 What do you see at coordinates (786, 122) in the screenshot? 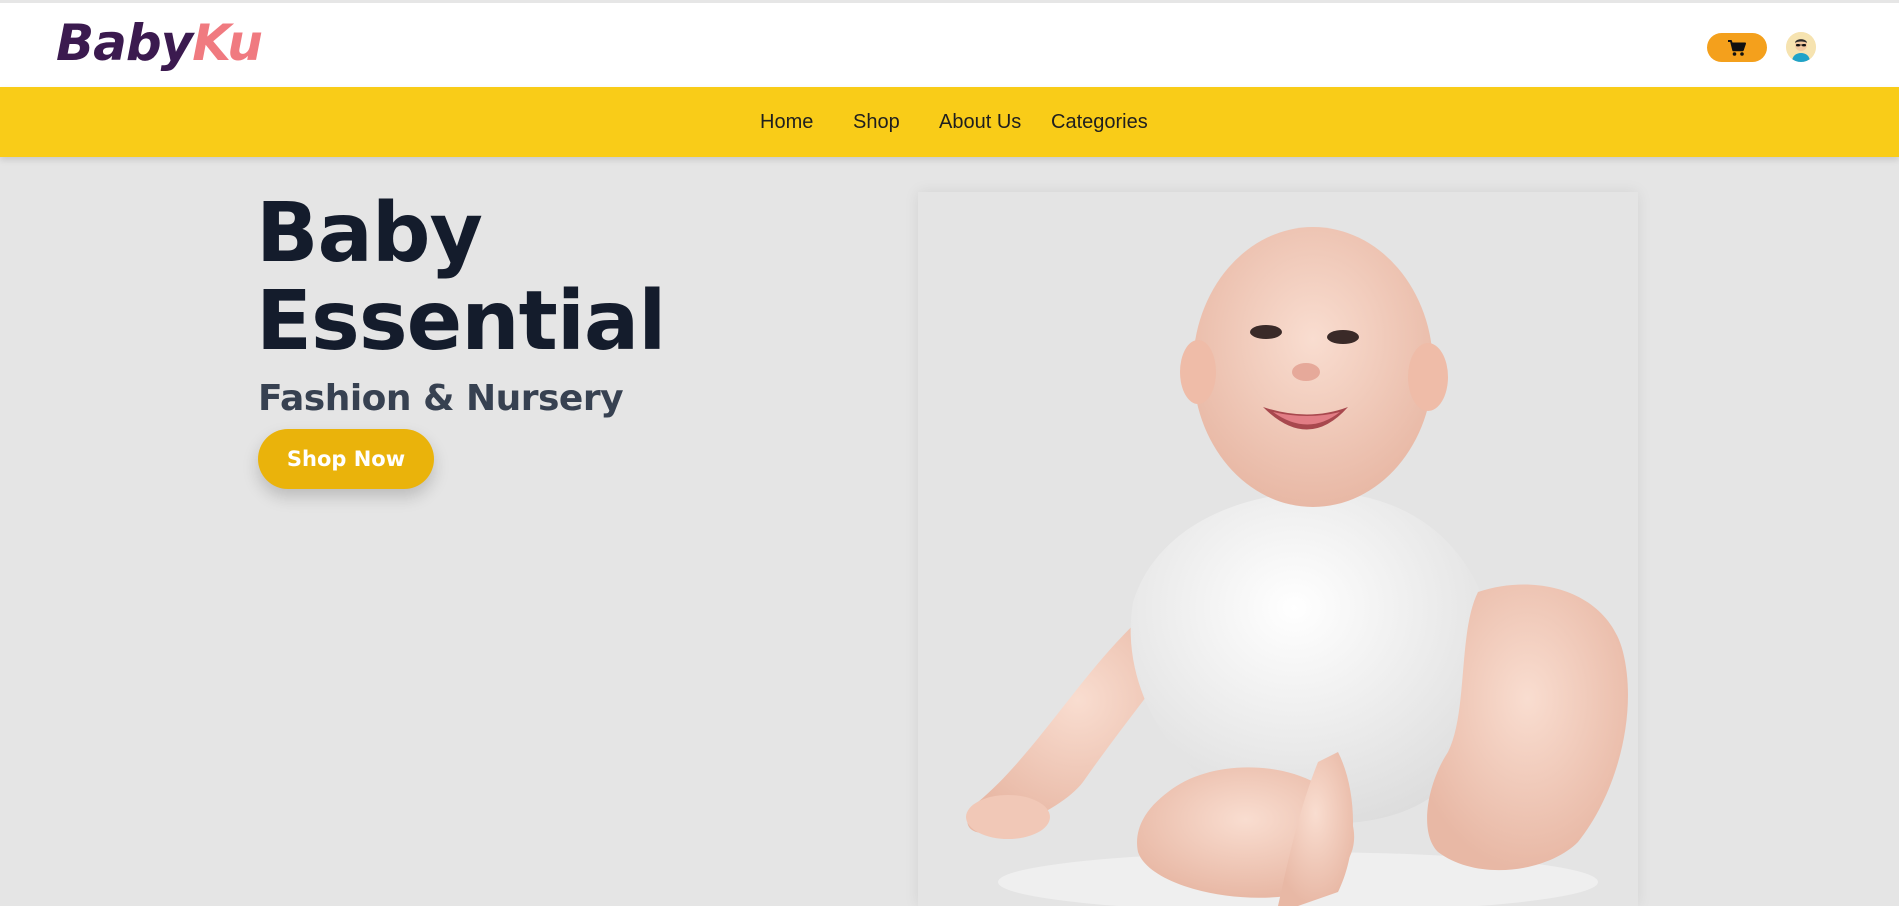
I see `nav-item-home: Home` at bounding box center [786, 122].